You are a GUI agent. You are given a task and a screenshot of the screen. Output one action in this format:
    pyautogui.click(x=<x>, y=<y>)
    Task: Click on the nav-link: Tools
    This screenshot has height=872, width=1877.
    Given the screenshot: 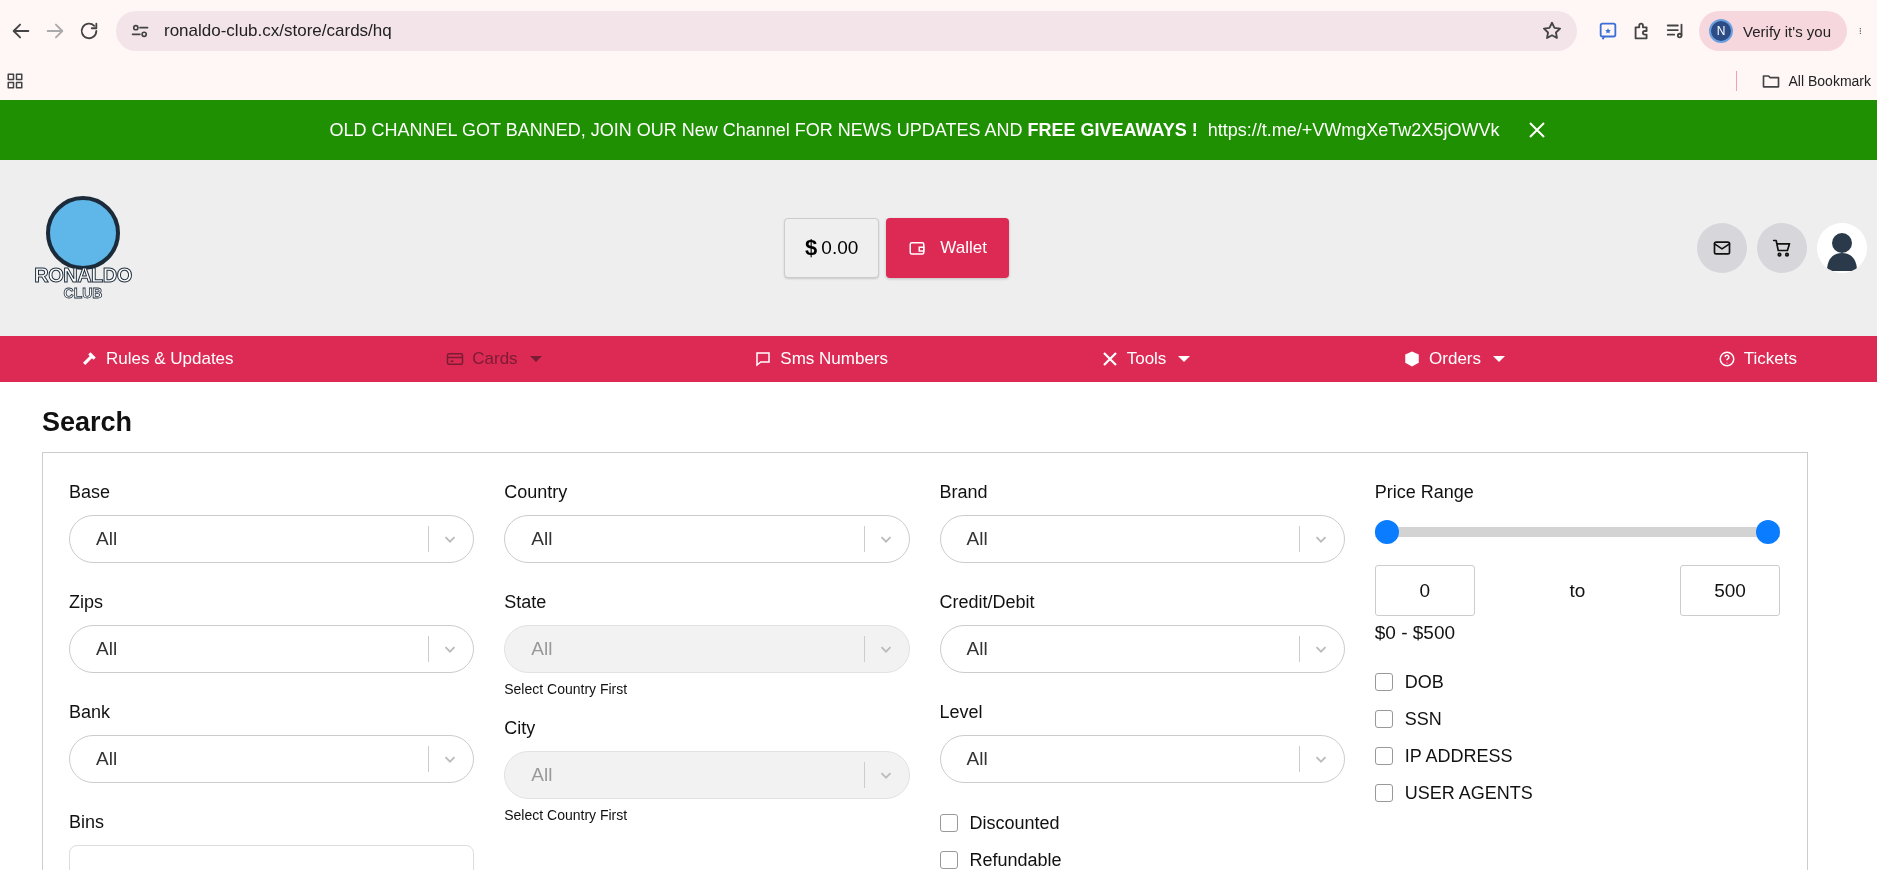 What is the action you would take?
    pyautogui.click(x=1145, y=359)
    